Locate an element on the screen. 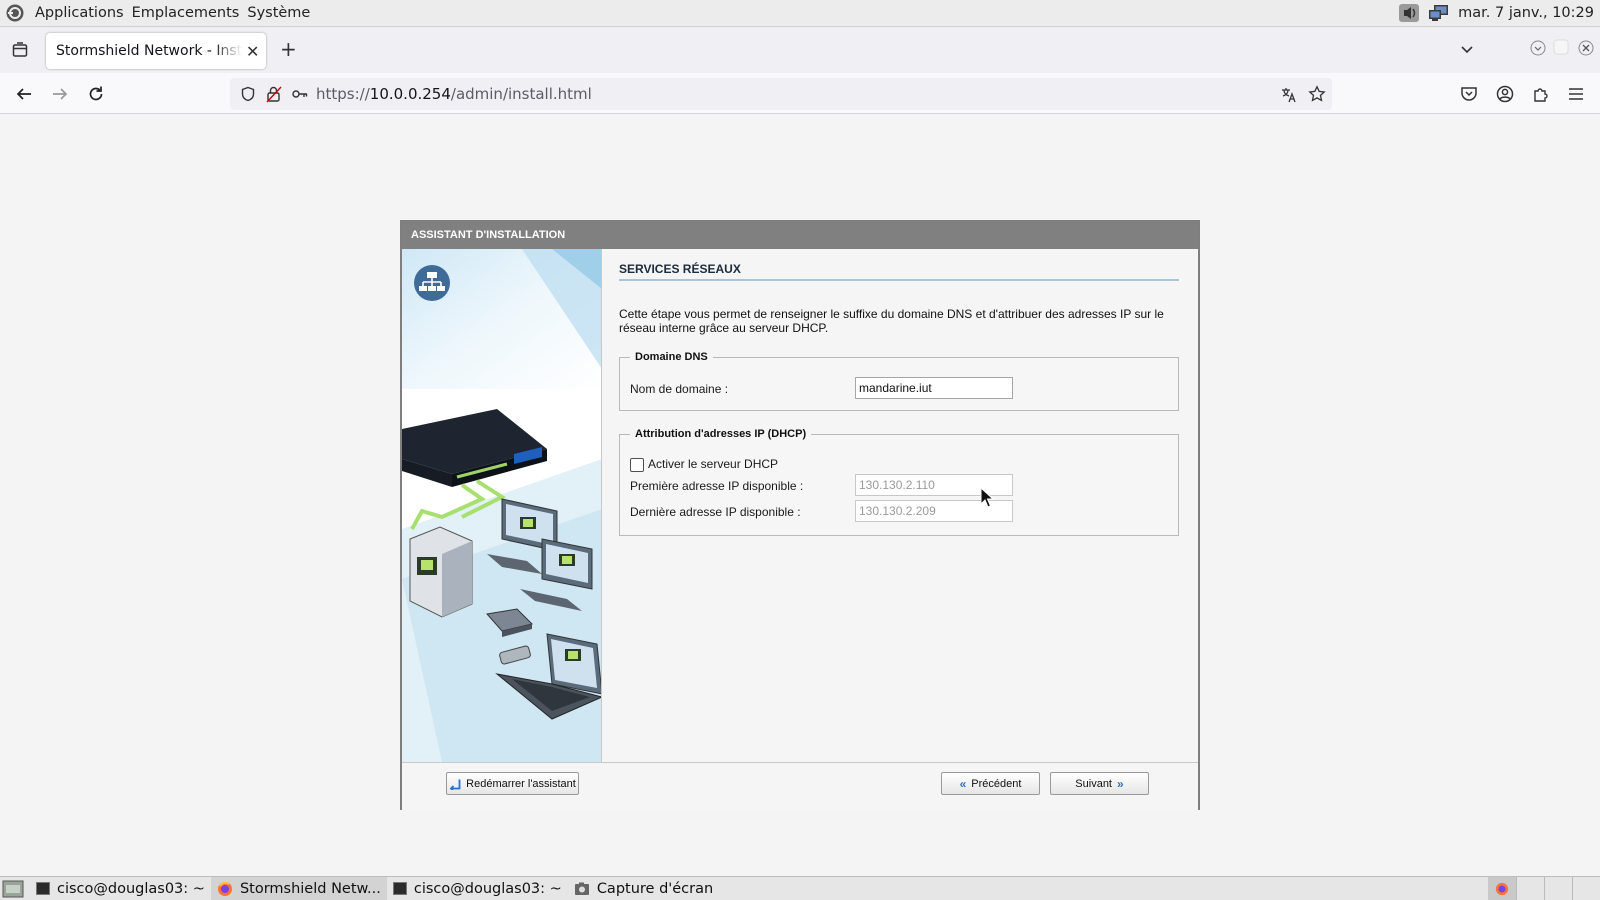 This screenshot has height=900, width=1600. key-icon is located at coordinates (300, 94).